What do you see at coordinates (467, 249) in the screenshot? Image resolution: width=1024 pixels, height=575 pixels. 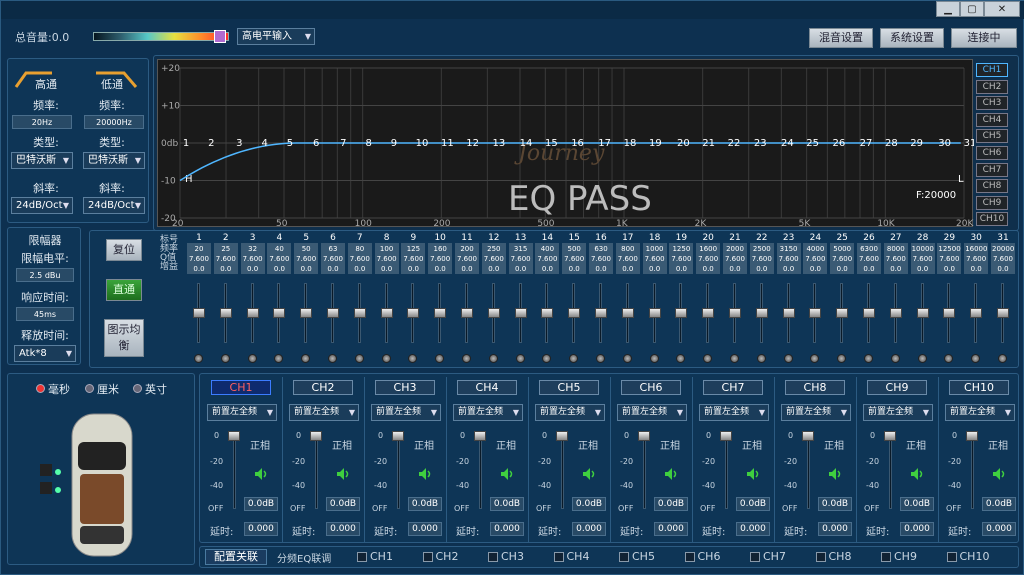 I see `eq-band-frequency: 200` at bounding box center [467, 249].